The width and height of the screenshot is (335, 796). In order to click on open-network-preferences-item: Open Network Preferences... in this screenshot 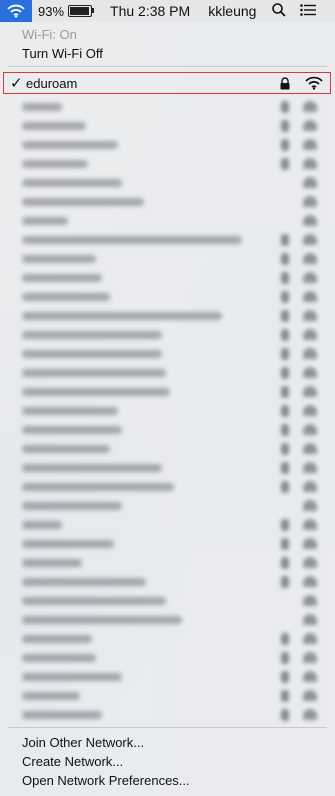, I will do `click(106, 780)`.